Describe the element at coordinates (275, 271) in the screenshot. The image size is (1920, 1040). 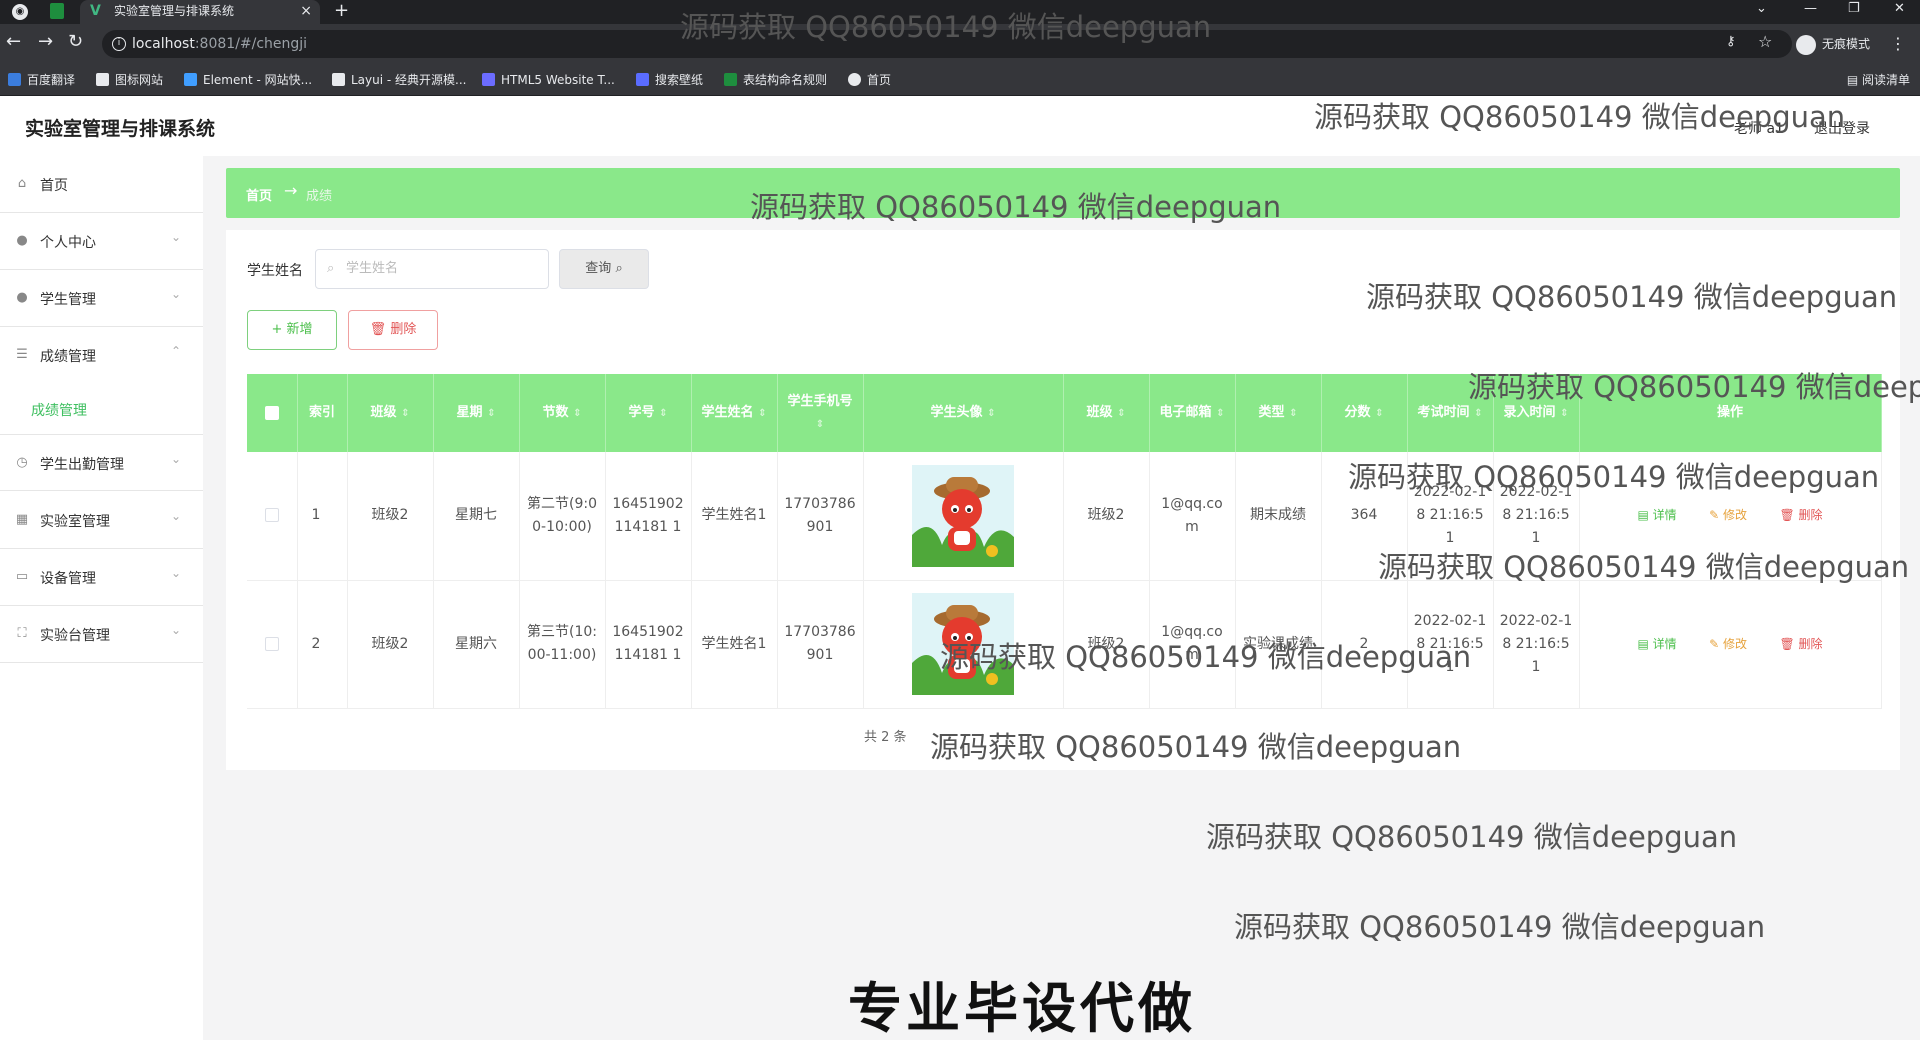
I see `search-label: 学生姓名` at that location.